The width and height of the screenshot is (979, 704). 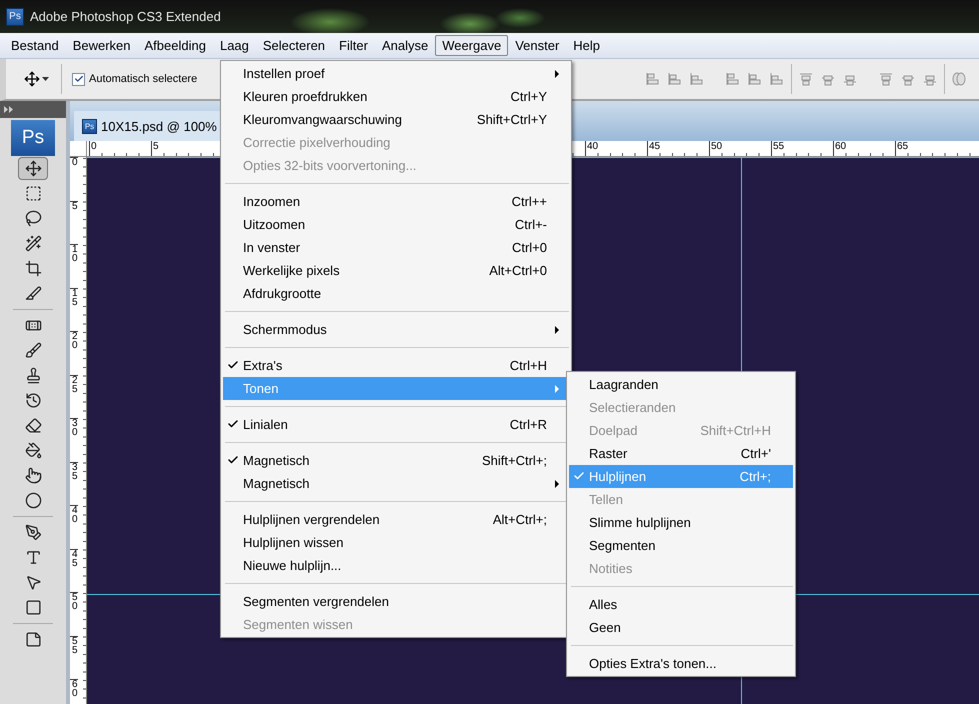 I want to click on expand-icon, so click(x=8, y=109).